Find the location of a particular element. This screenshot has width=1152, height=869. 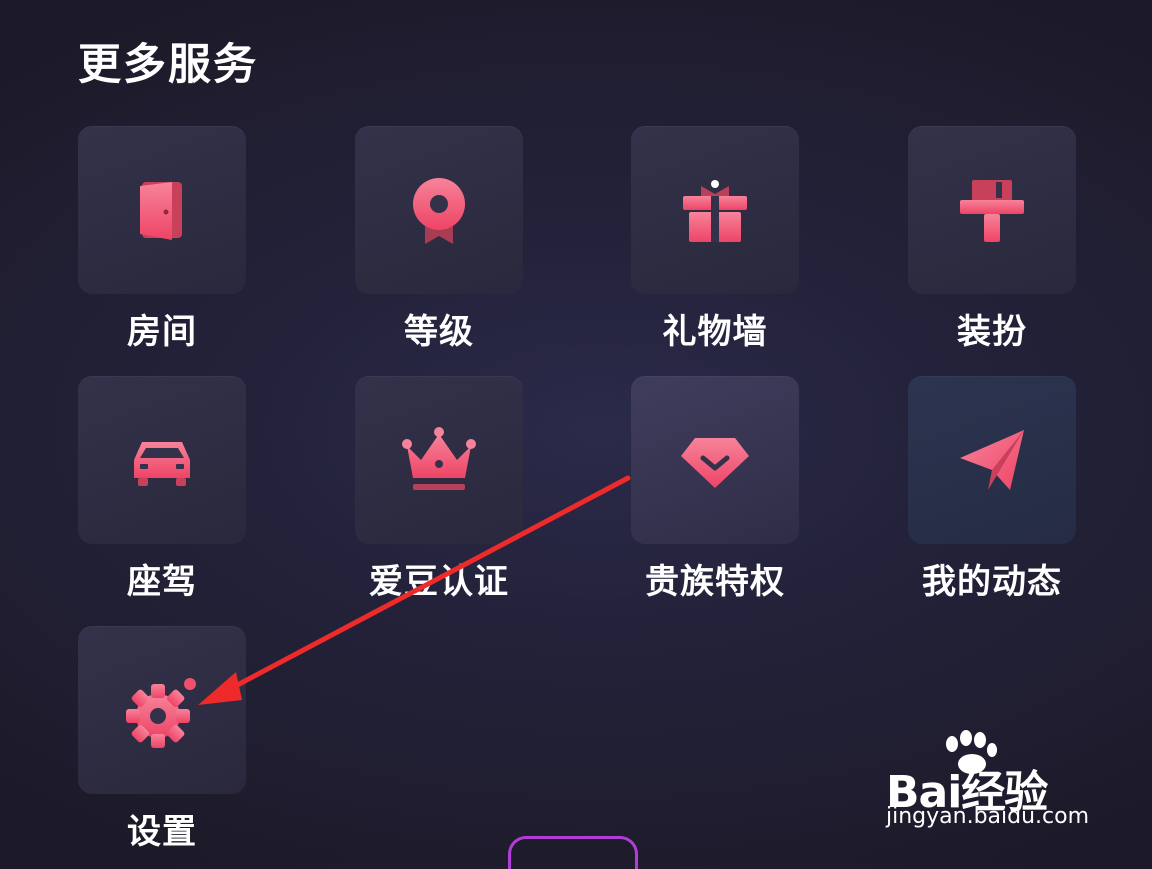

page-title: 更多服务 is located at coordinates (168, 65).